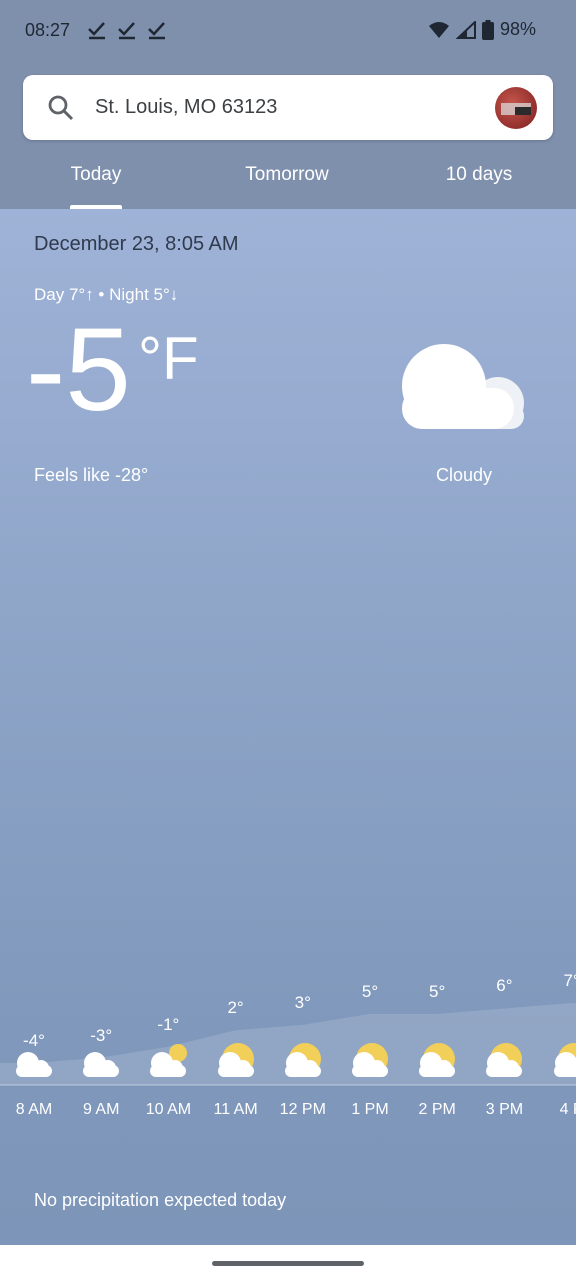 Image resolution: width=576 pixels, height=1280 pixels. I want to click on hour-temp: -1°, so click(168, 1024).